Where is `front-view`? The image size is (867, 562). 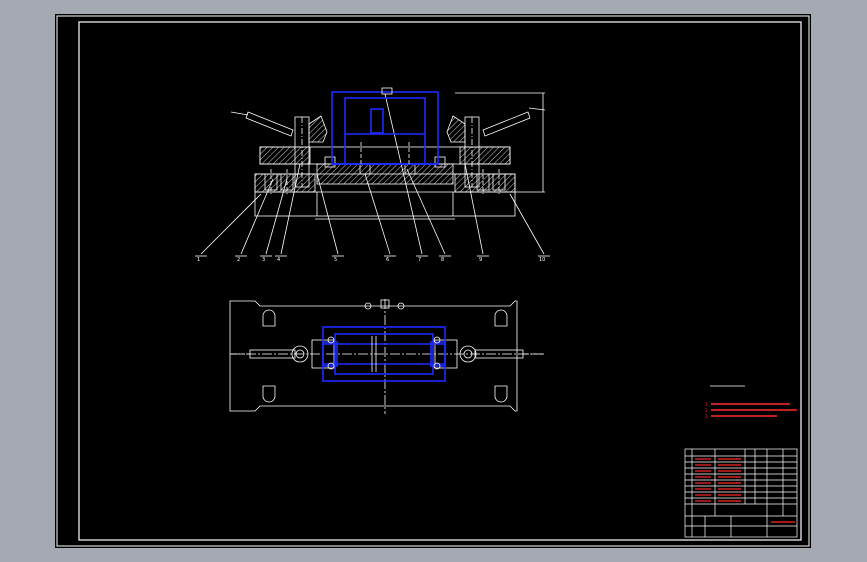
front-view is located at coordinates (372, 174).